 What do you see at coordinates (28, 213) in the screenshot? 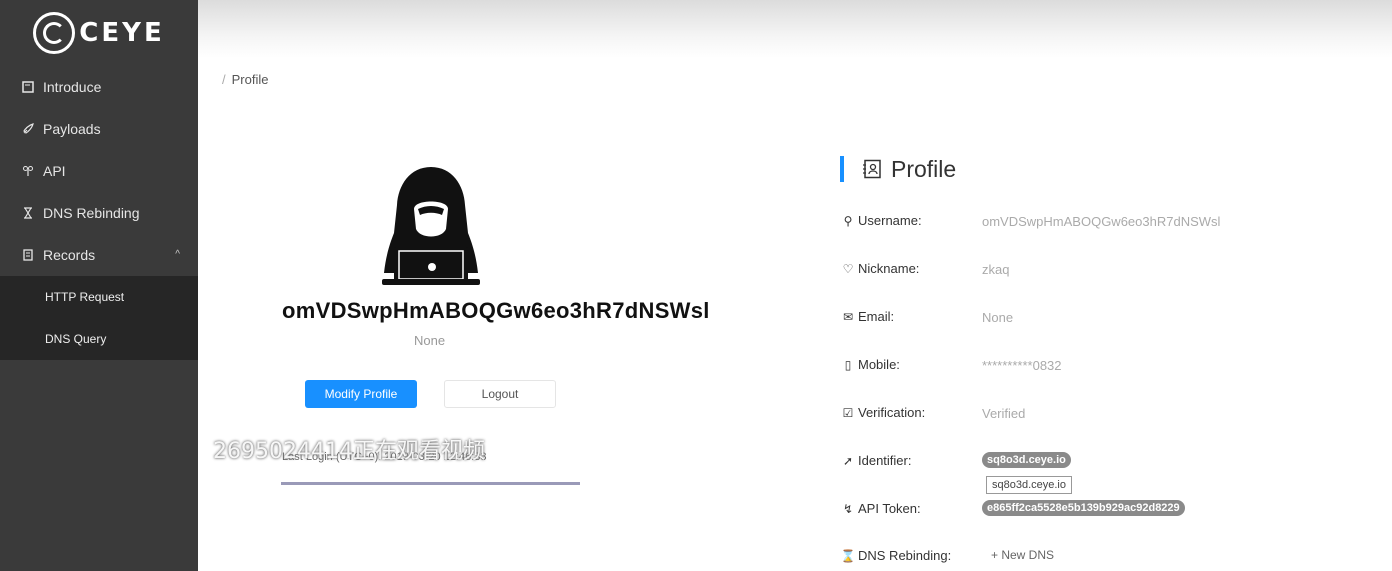
I see `hourglass-icon` at bounding box center [28, 213].